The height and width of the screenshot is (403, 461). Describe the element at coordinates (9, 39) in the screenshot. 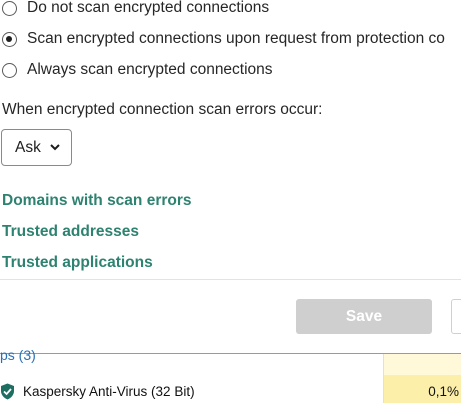

I see `radio-button-selected` at that location.